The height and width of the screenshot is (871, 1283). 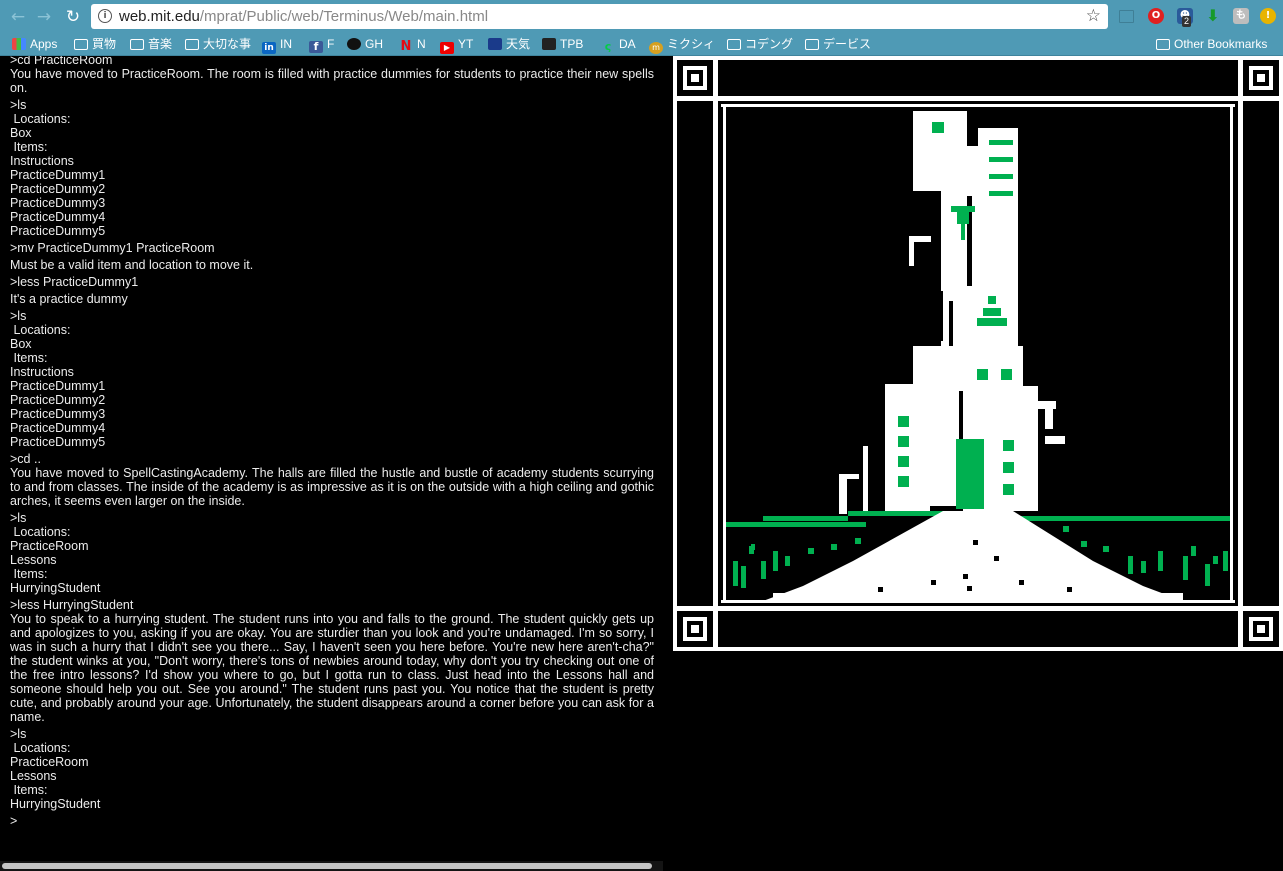 I want to click on extension-gray-icon: も, so click(x=1241, y=16).